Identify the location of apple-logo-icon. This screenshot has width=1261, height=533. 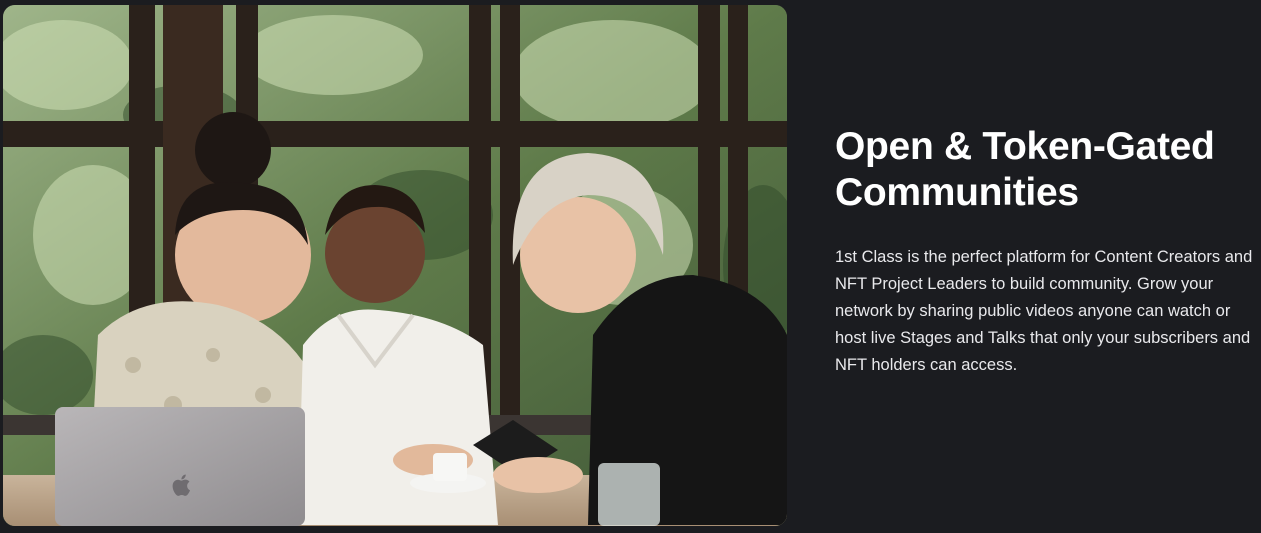
(181, 485).